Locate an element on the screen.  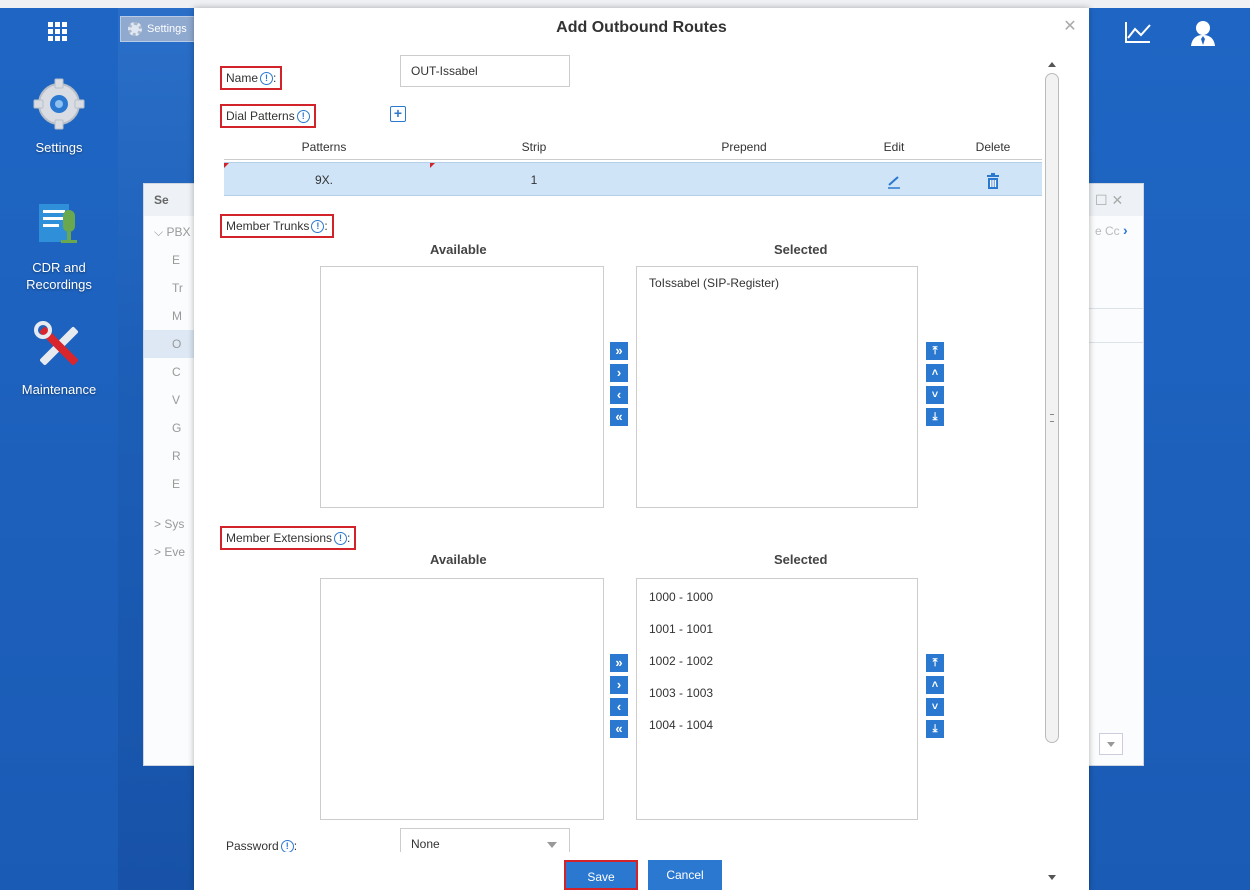
extensions-available-header: Available is located at coordinates (458, 559).